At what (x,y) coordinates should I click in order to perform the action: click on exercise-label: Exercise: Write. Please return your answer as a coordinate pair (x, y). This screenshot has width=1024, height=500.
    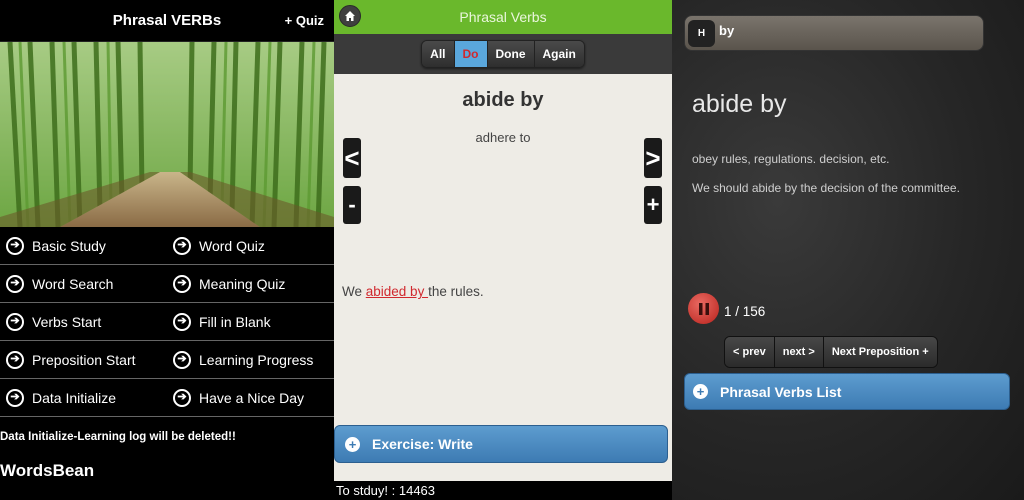
    Looking at the image, I should click on (422, 444).